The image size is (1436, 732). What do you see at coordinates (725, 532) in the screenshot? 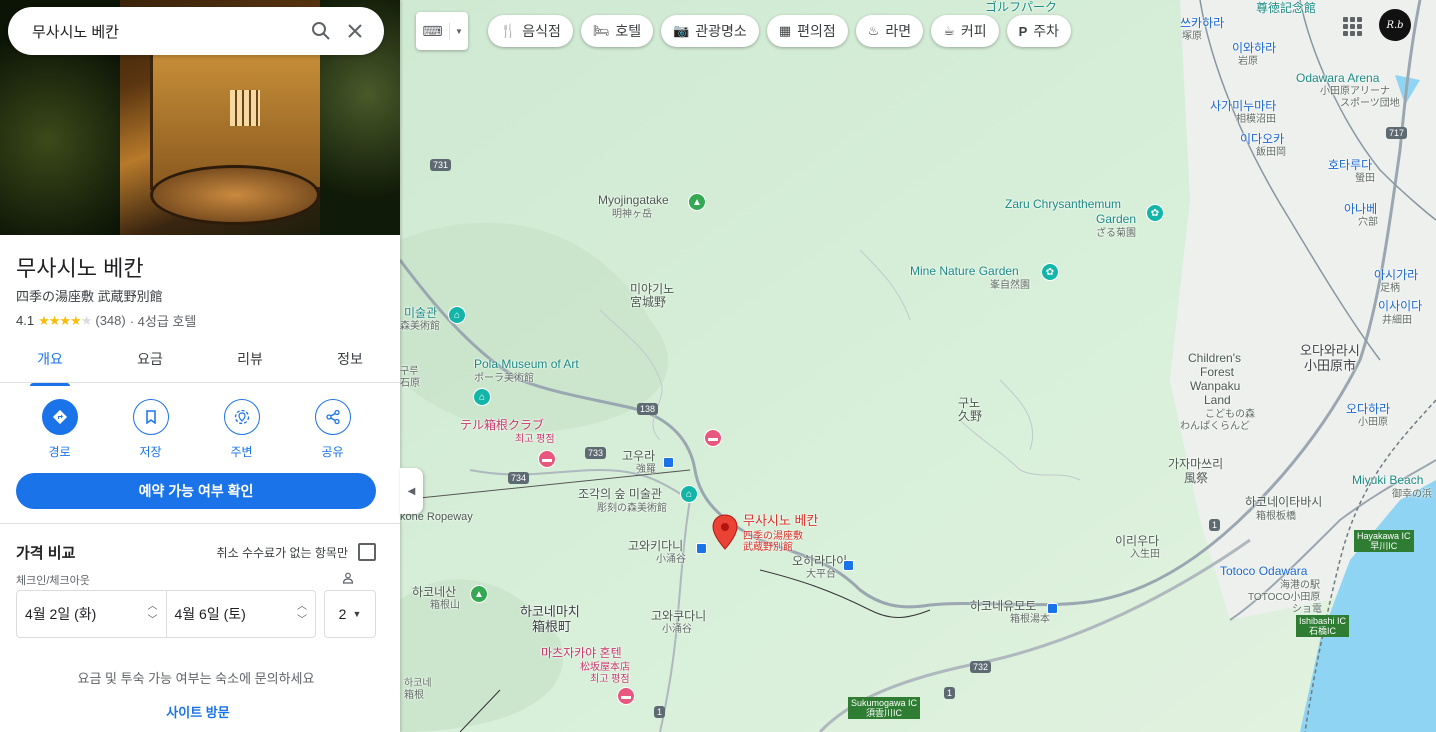
I see `selected-place-pin-icon` at bounding box center [725, 532].